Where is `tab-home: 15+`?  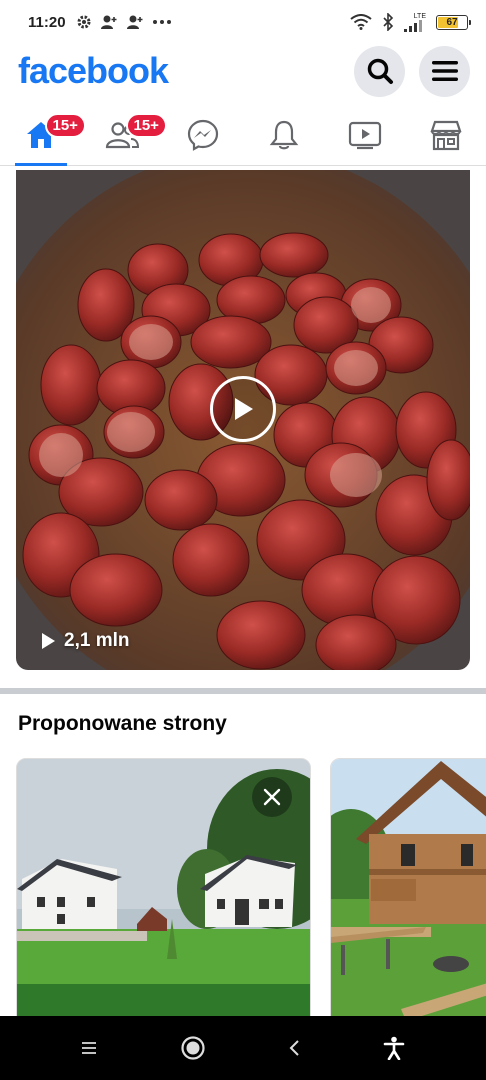
tab-home: 15+ is located at coordinates (48, 138).